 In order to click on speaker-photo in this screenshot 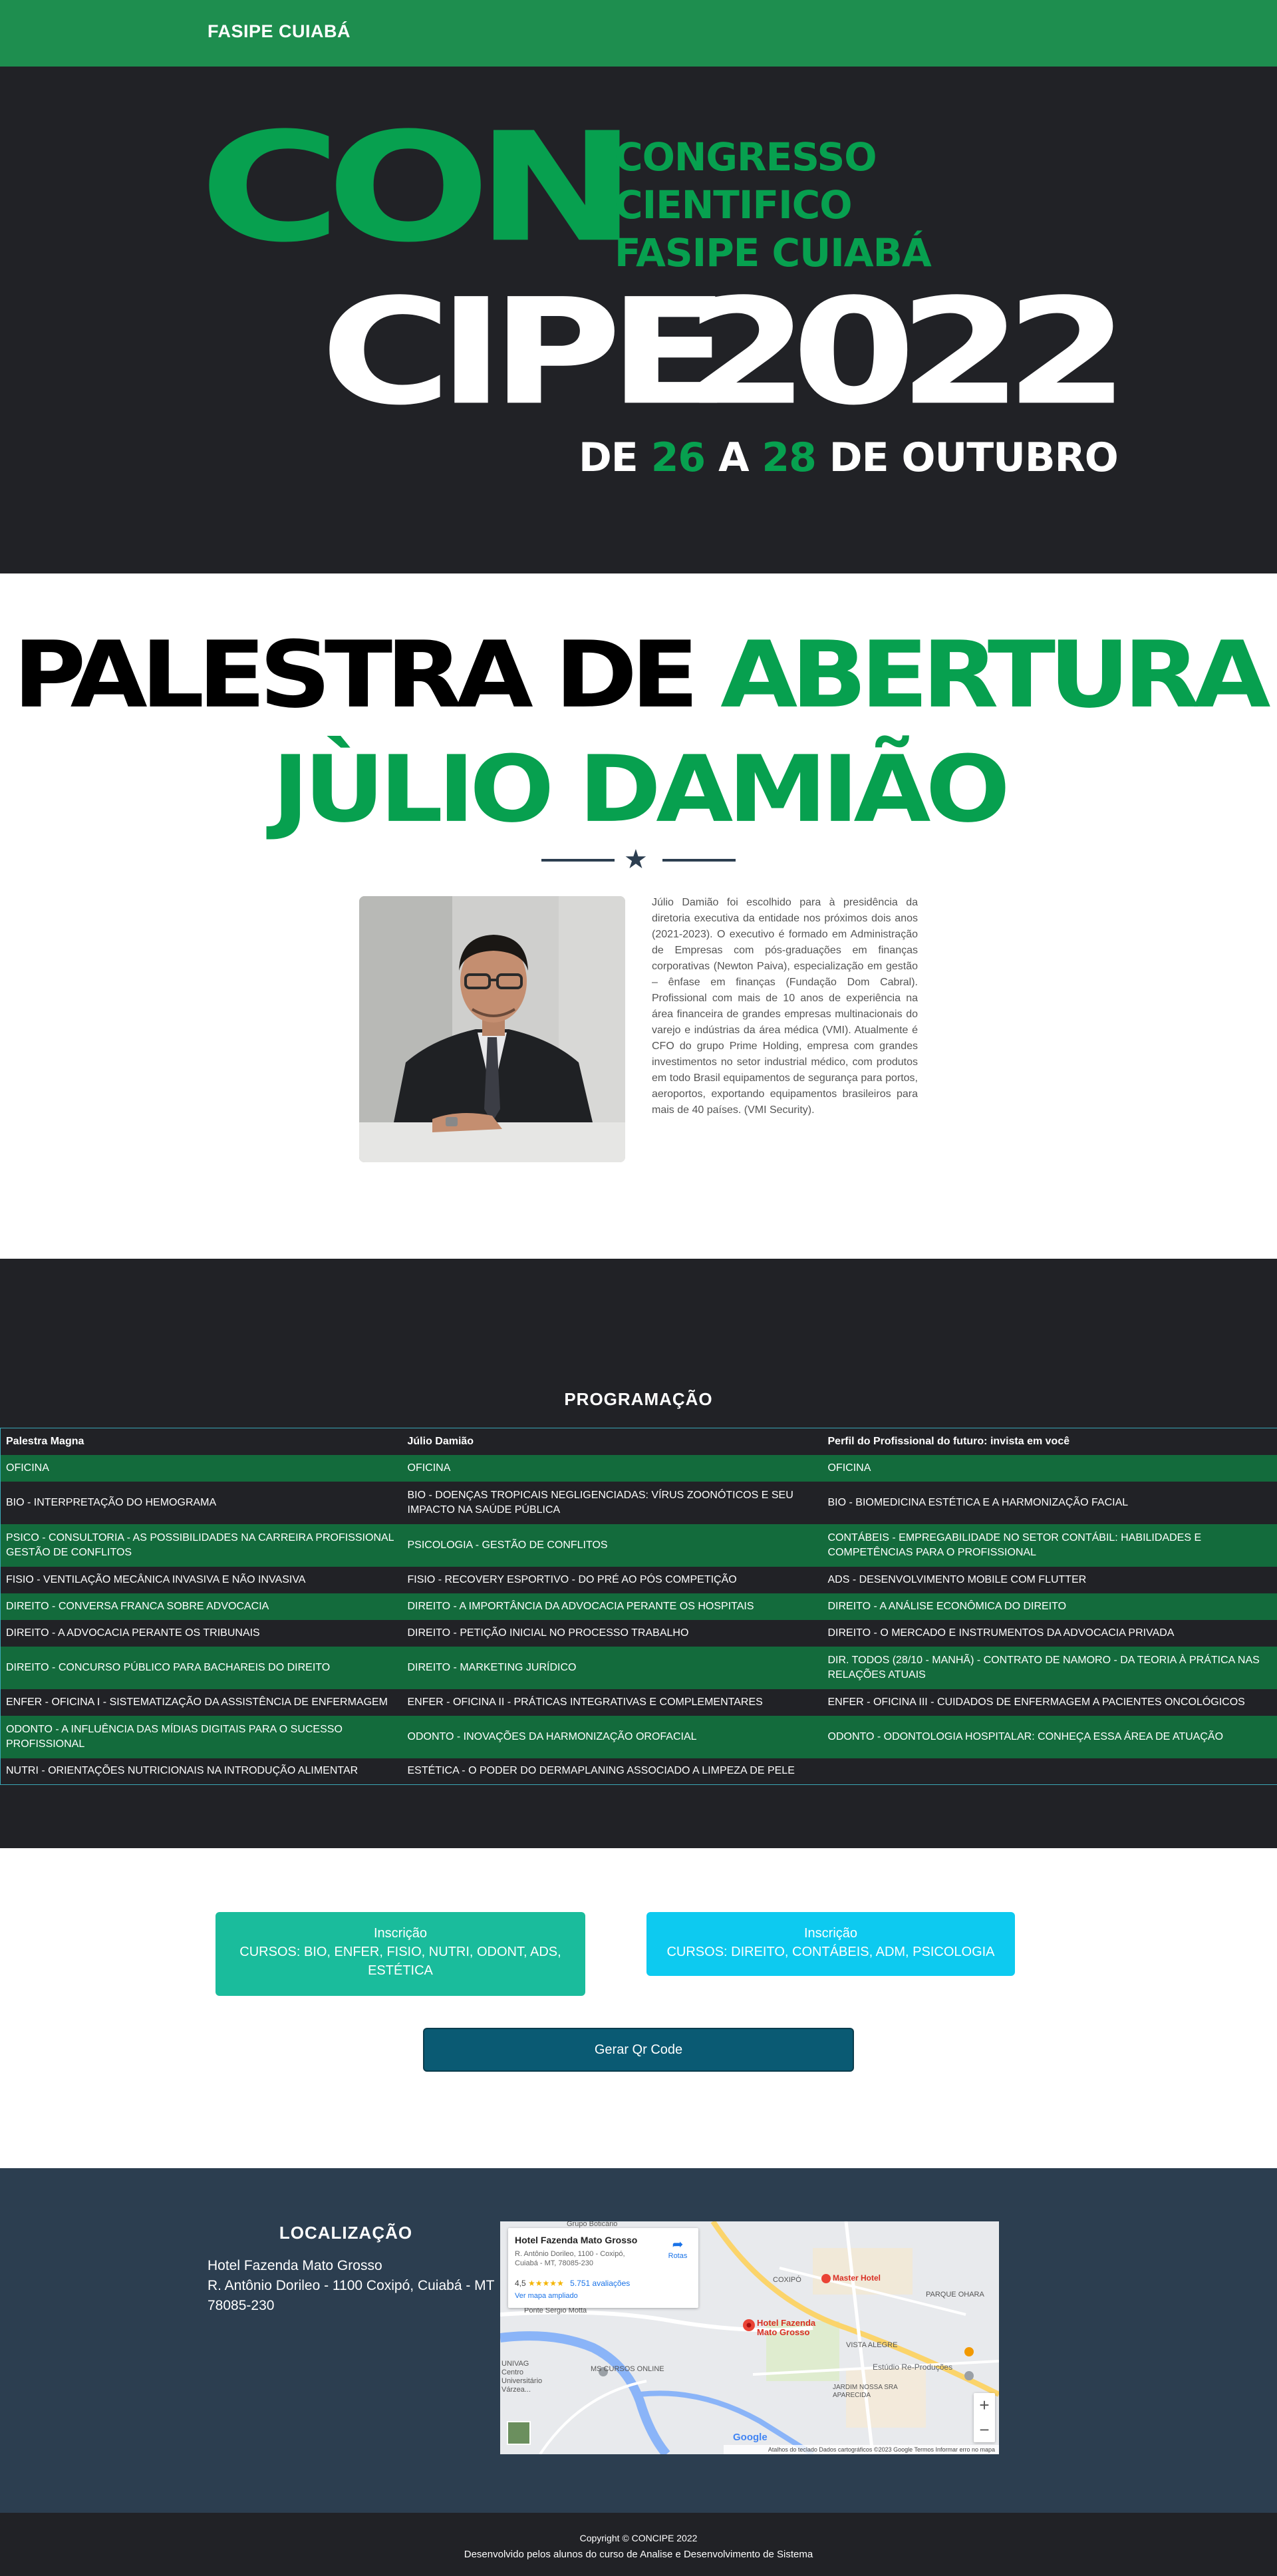, I will do `click(492, 1029)`.